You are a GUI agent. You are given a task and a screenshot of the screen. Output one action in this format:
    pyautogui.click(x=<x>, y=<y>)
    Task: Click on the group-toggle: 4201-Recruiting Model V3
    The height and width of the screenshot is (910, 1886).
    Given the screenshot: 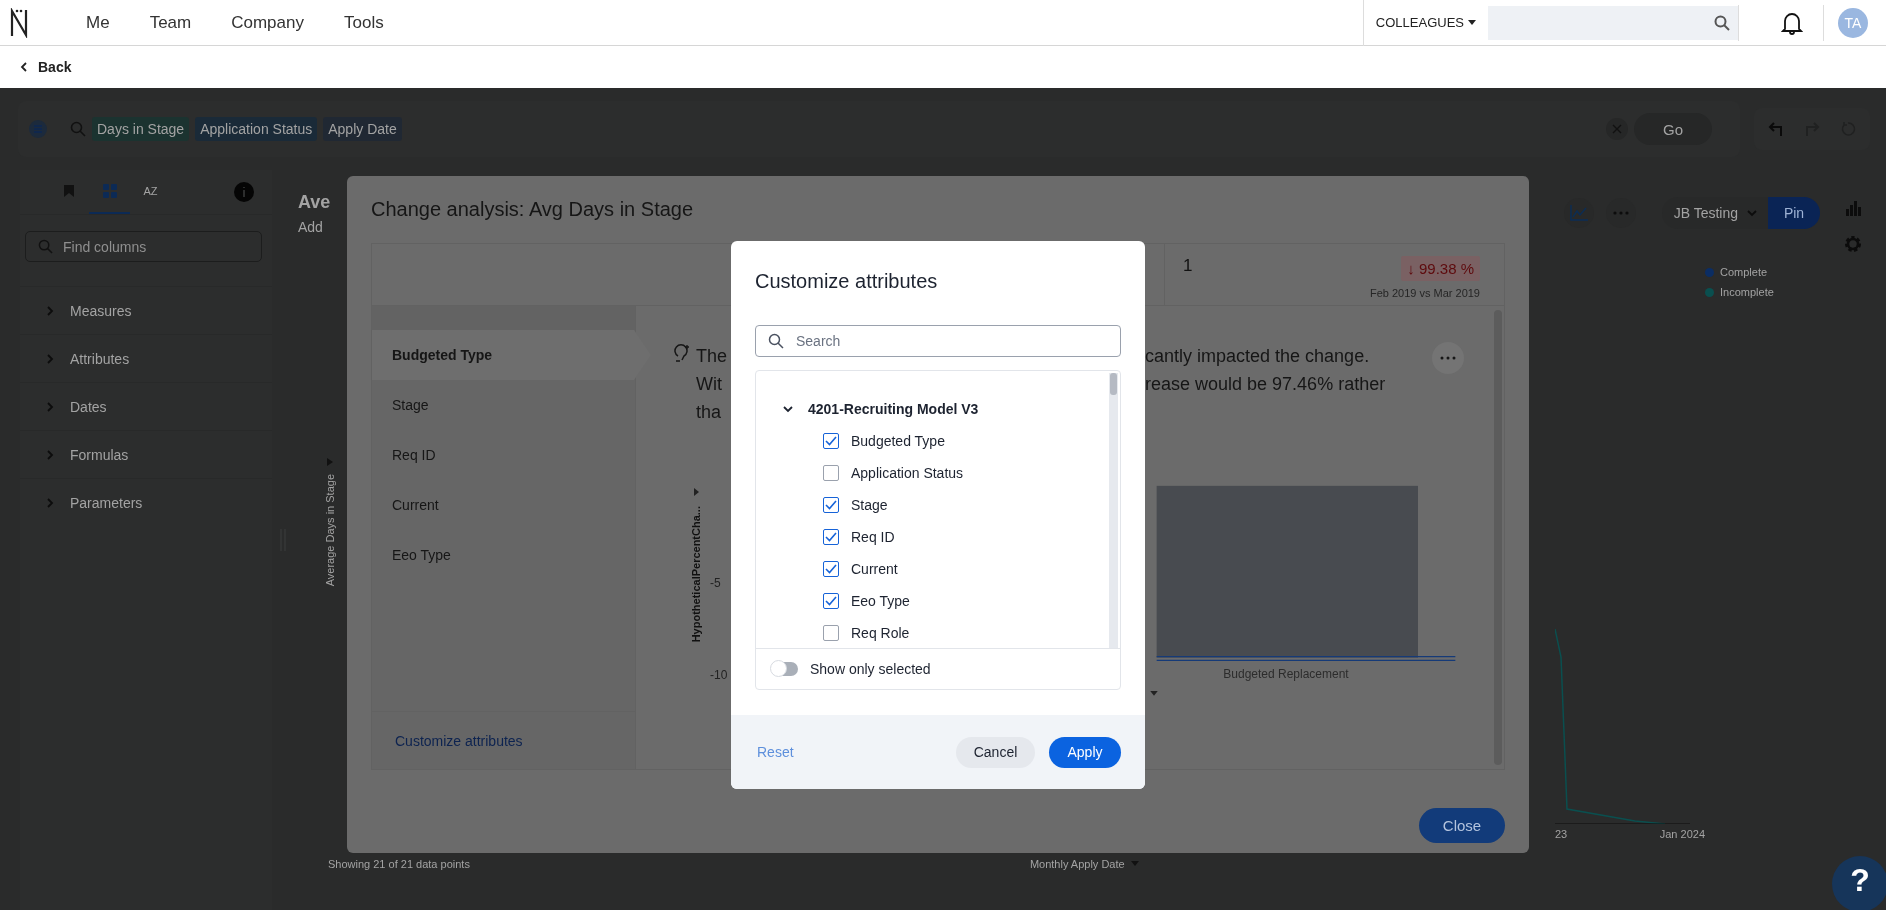 What is the action you would take?
    pyautogui.click(x=870, y=409)
    